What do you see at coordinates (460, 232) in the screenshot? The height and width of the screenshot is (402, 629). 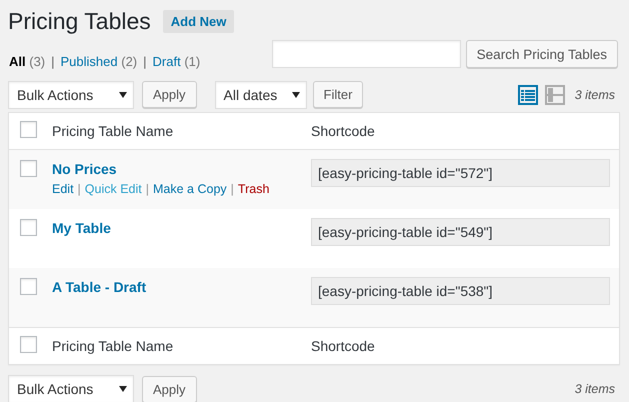 I see `shortcode-field: [easy-pricing-table id="549"]` at bounding box center [460, 232].